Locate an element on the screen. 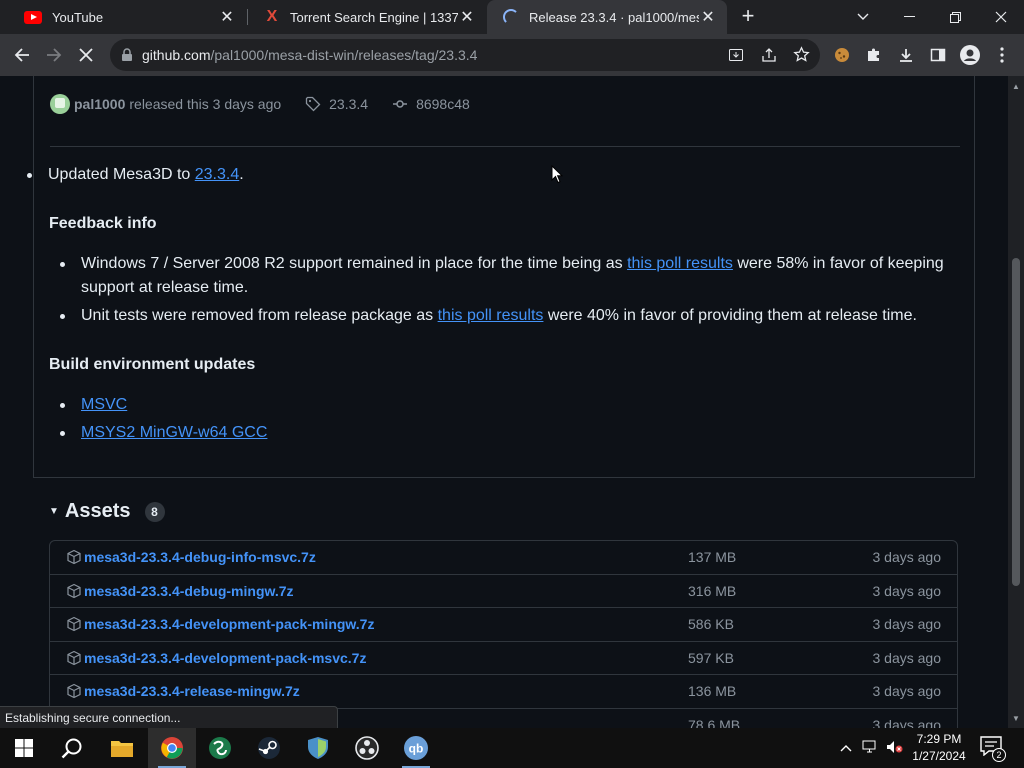  side-panel-button is located at coordinates (938, 55).